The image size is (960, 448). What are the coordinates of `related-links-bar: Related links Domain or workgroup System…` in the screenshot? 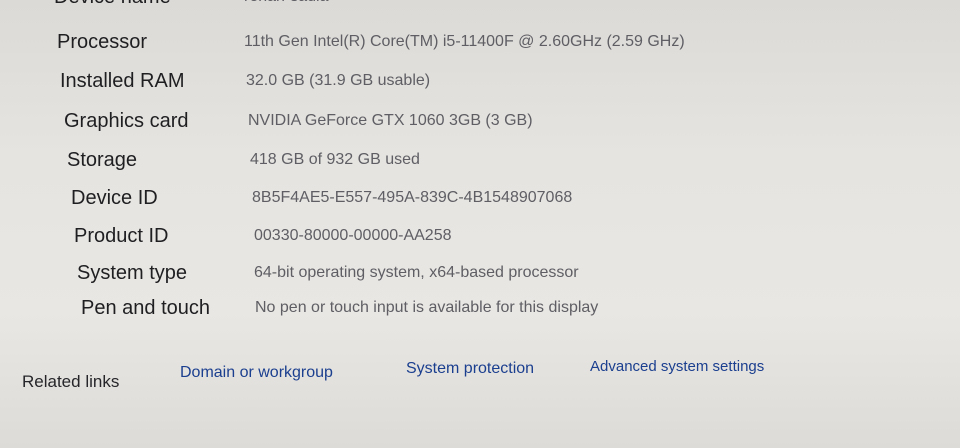 It's located at (480, 372).